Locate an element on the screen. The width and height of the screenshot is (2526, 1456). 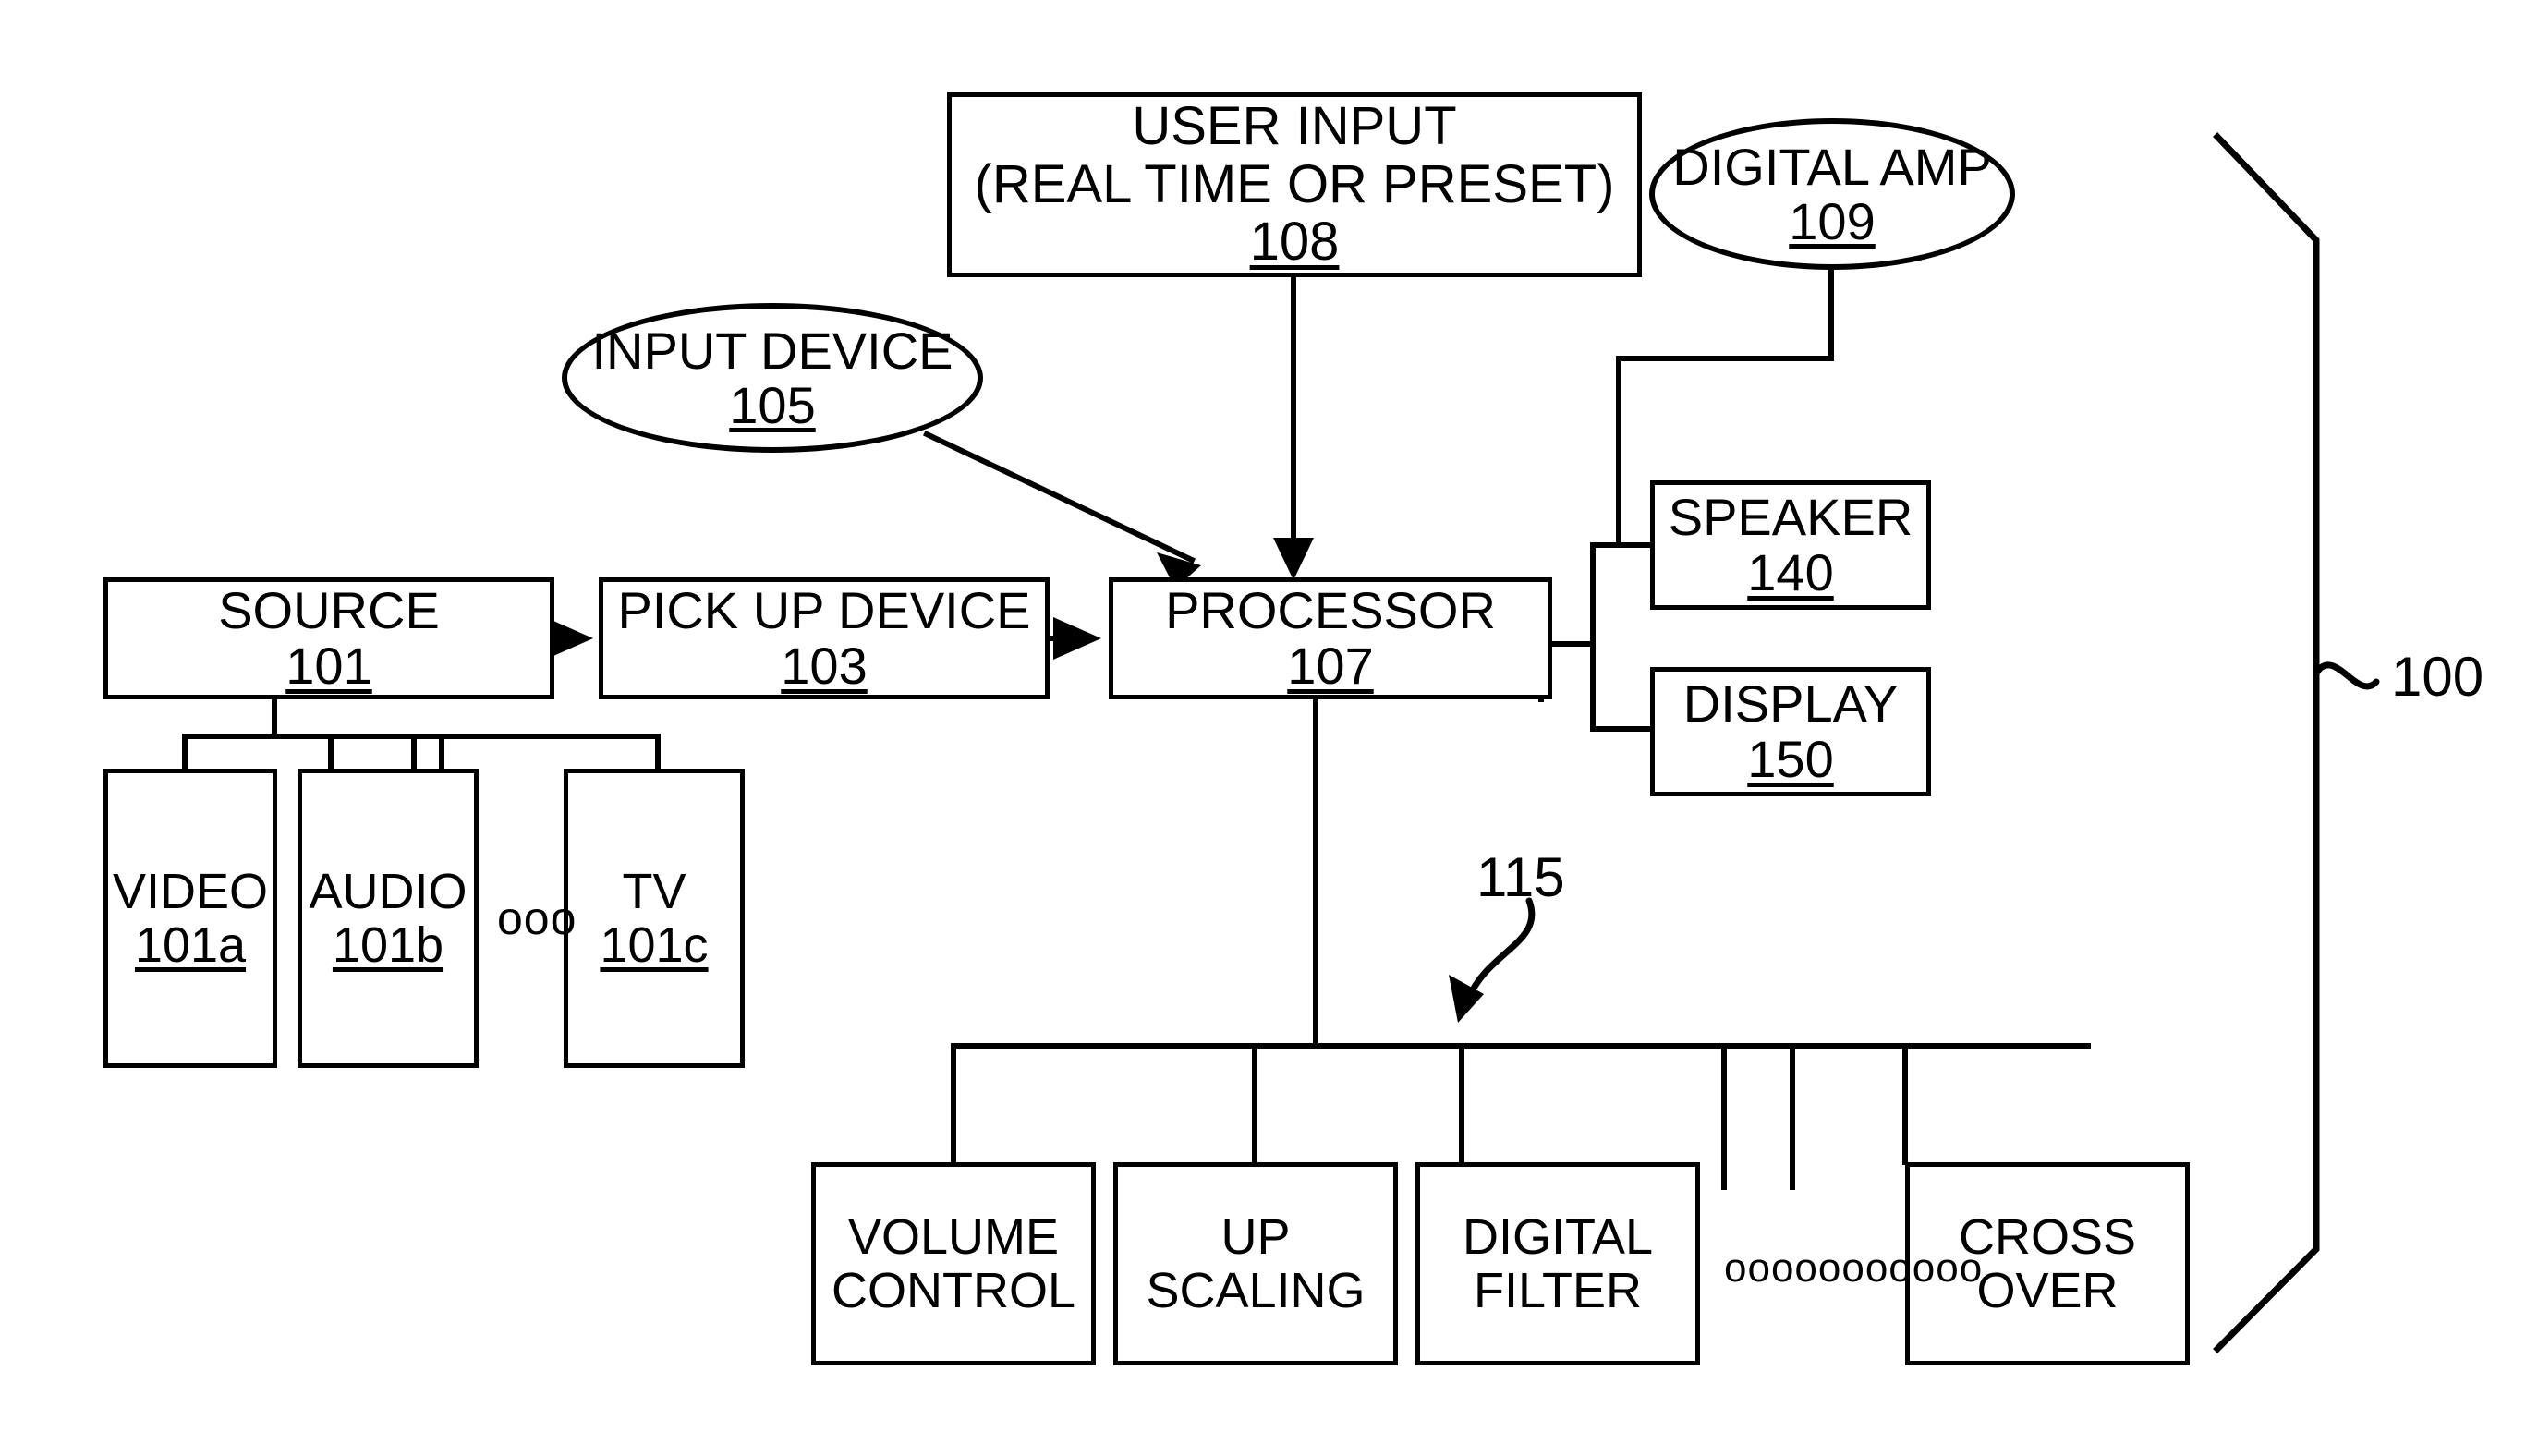
reference-numeral-115: 115 is located at coordinates (1520, 877).